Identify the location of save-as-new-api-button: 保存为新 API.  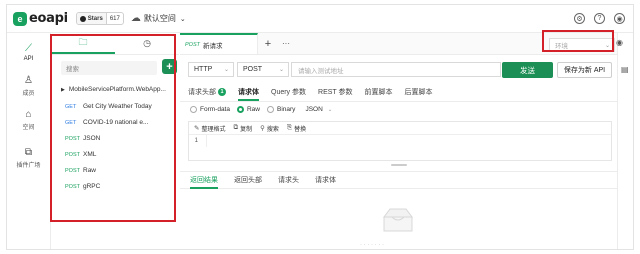
(584, 70).